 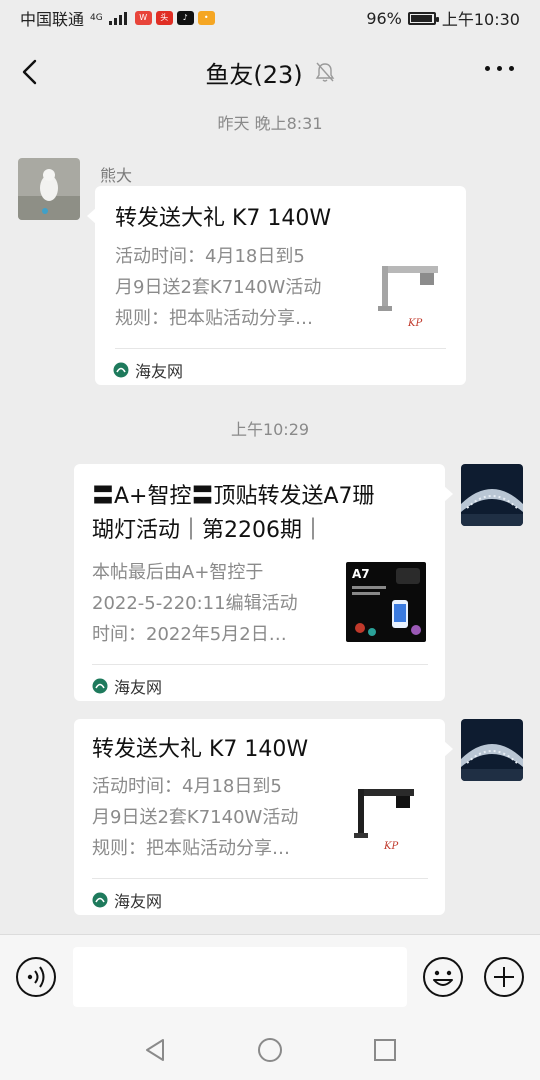 I want to click on carrier-name: 中国联通, so click(x=52, y=19).